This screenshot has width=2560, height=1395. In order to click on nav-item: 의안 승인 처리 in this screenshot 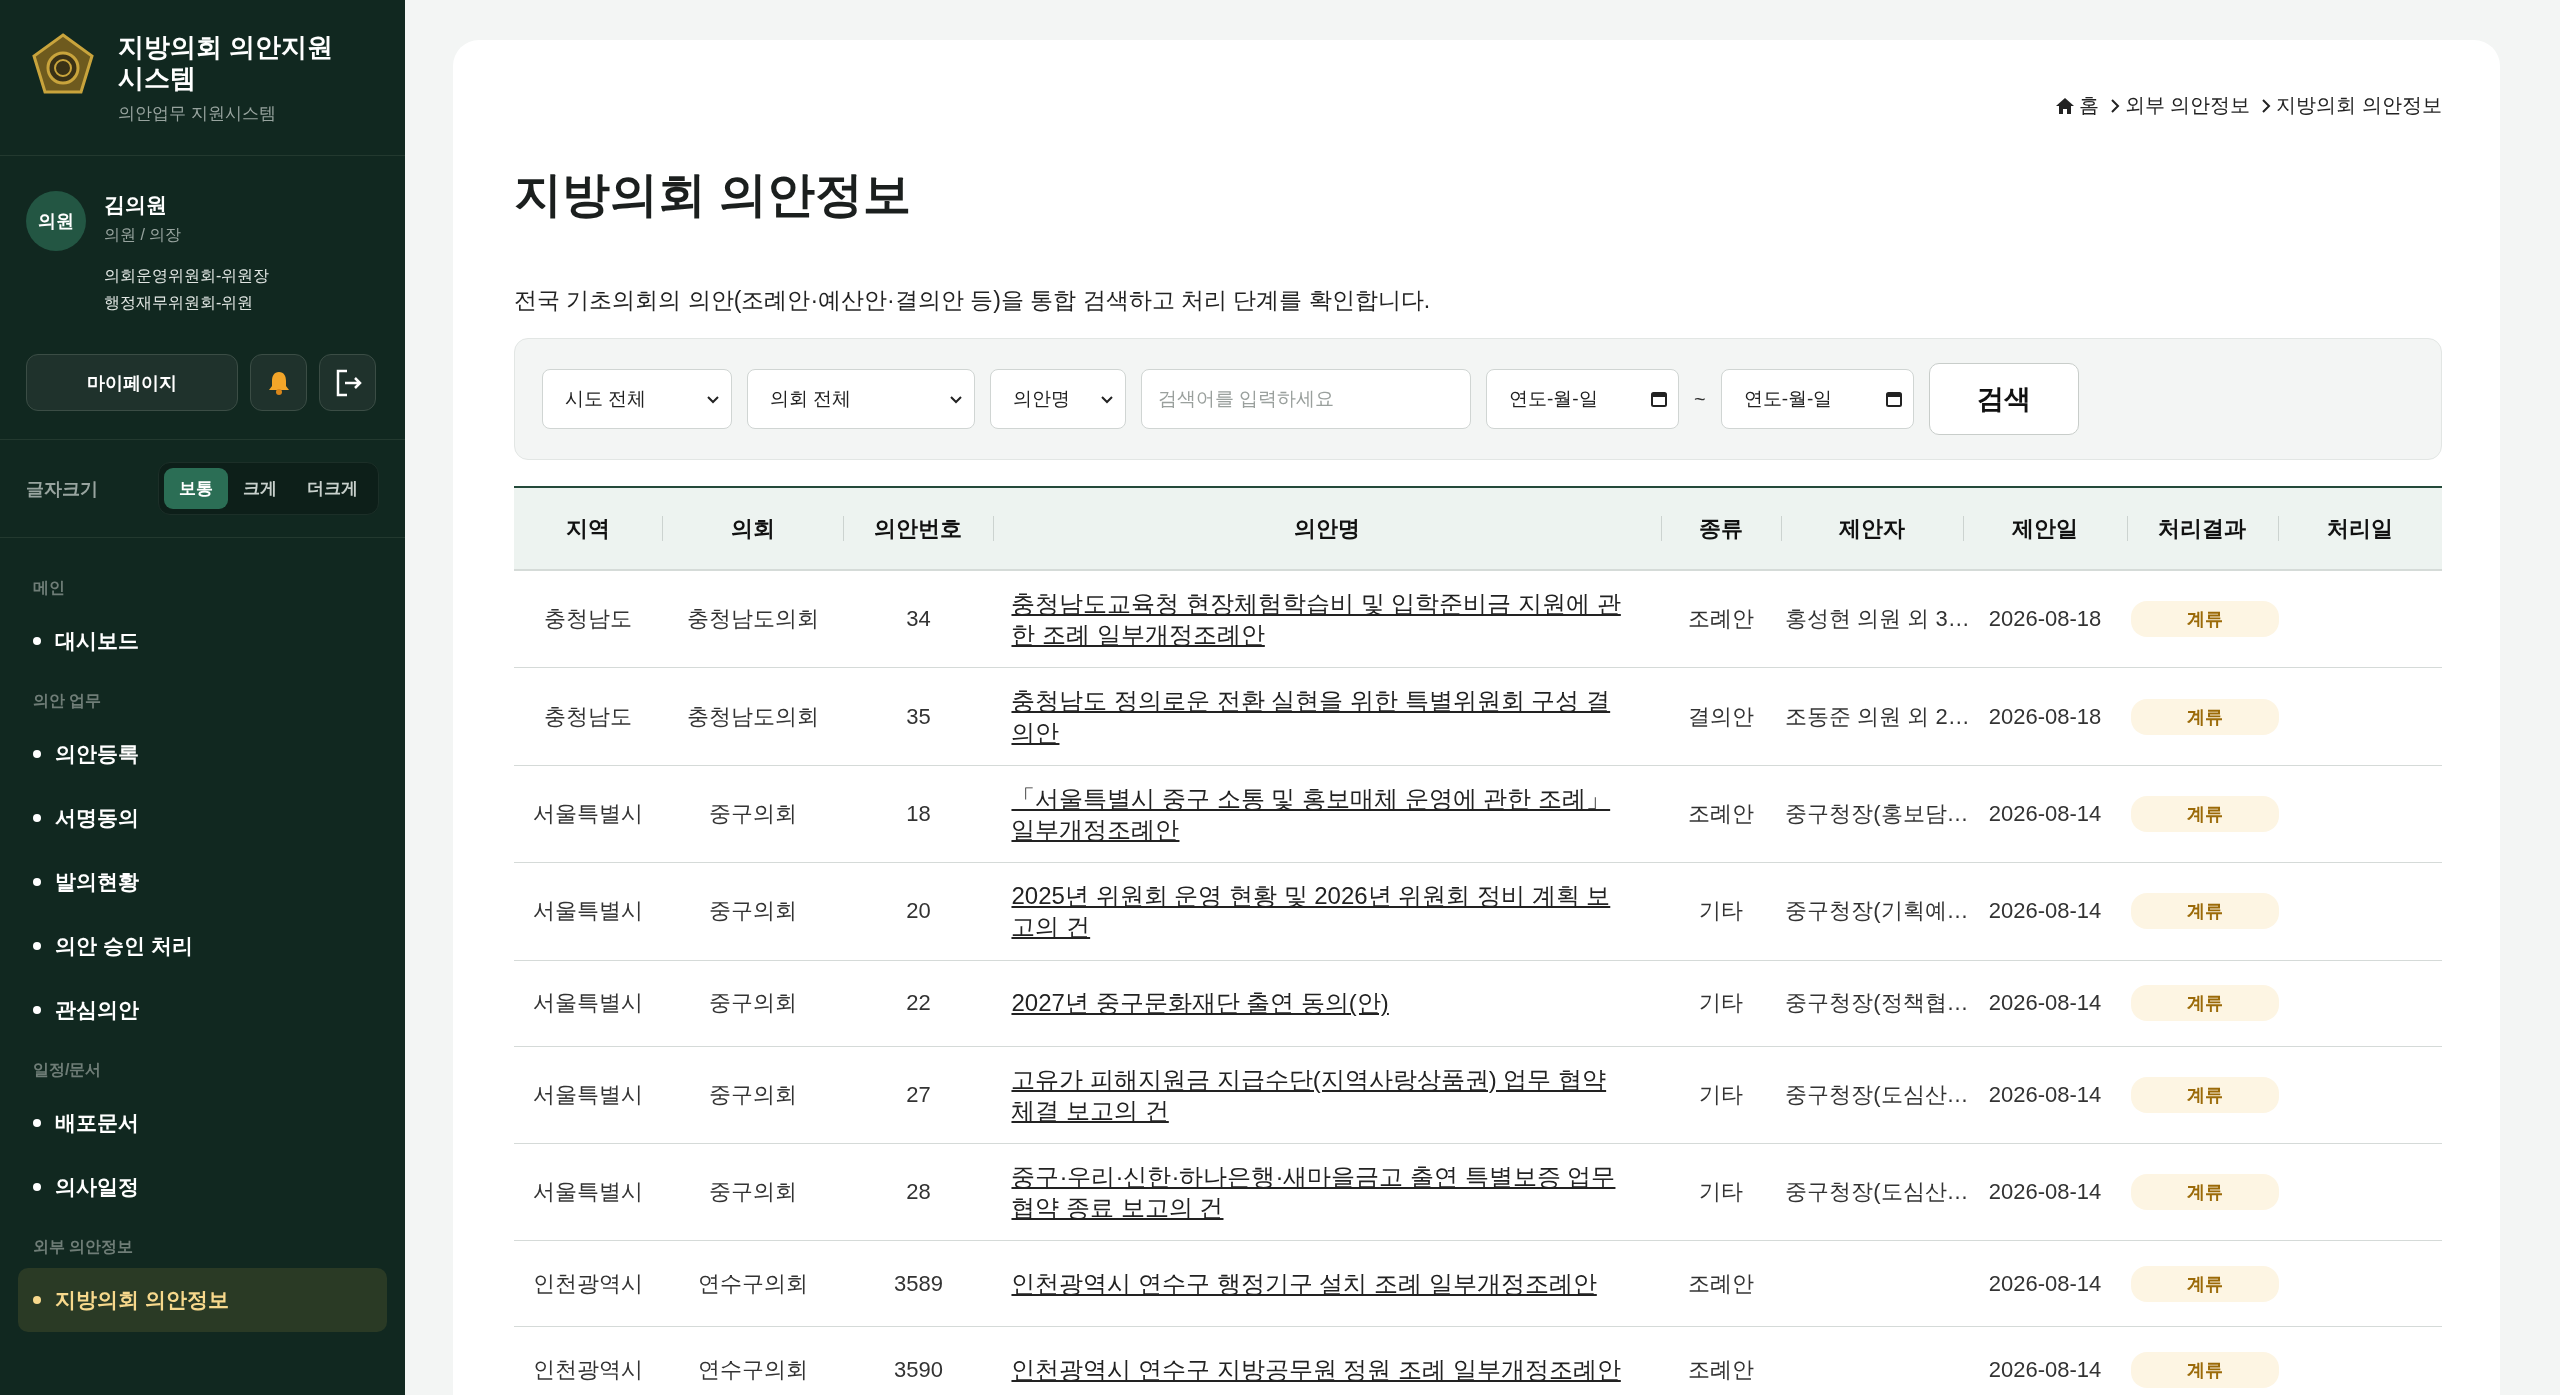, I will do `click(202, 946)`.